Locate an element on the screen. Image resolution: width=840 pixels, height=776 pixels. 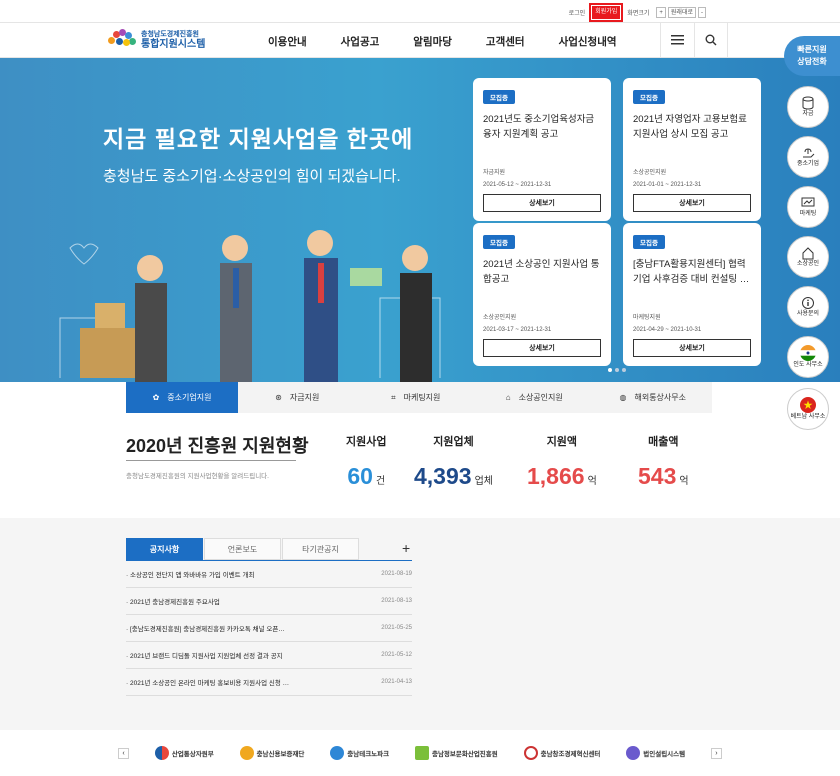
quick-vietnam-office: 베트남 사무소 is located at coordinates (808, 409).